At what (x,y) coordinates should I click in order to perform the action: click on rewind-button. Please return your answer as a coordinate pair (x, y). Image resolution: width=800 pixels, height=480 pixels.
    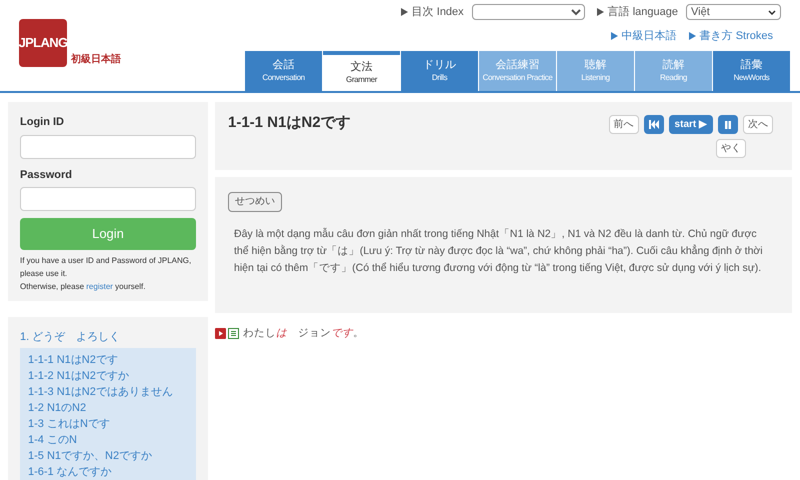
    Looking at the image, I should click on (654, 124).